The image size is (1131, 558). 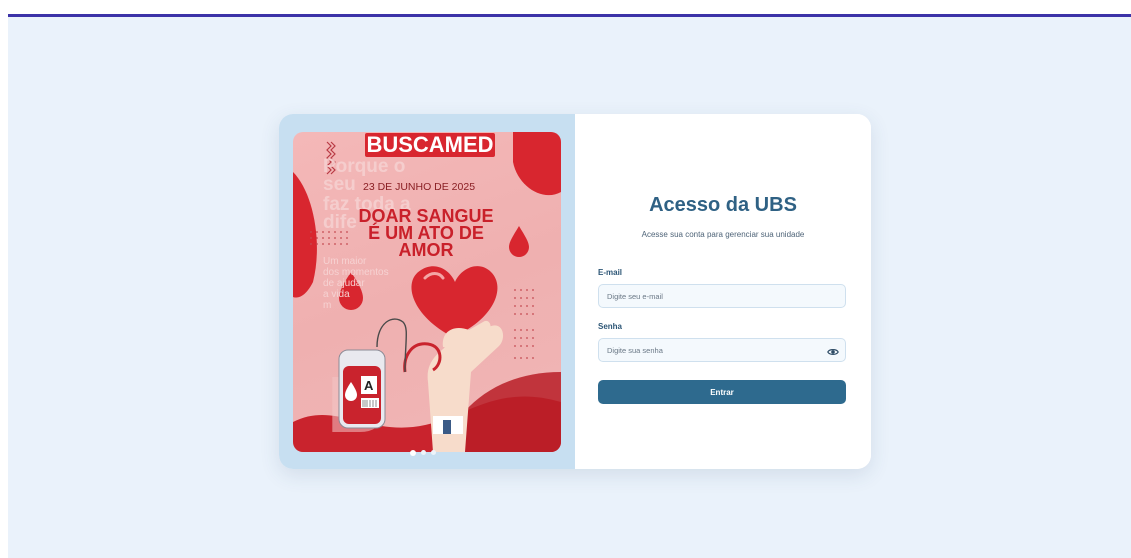 What do you see at coordinates (419, 187) in the screenshot?
I see `poster-date: 23 DE JUNHO DE 2025` at bounding box center [419, 187].